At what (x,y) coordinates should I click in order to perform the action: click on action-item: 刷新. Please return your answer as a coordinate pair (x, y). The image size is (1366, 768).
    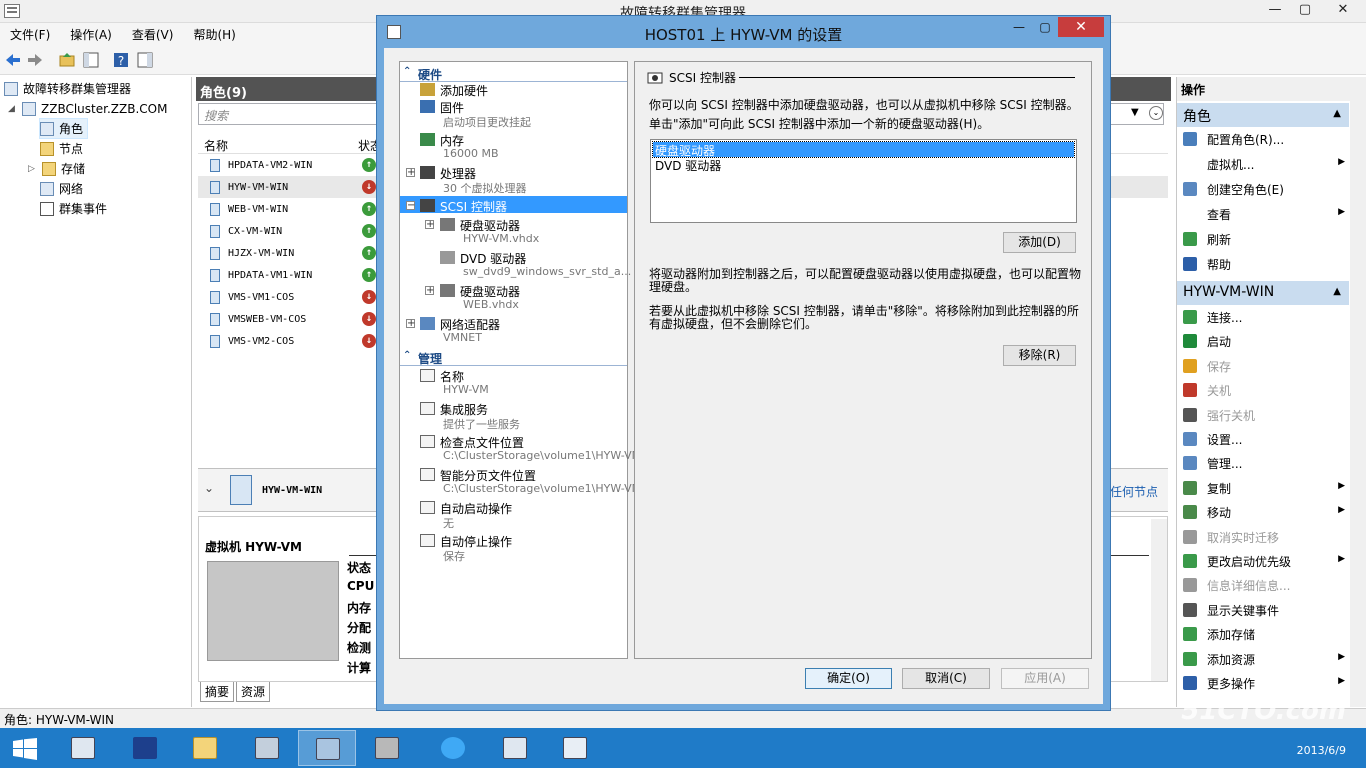
    Looking at the image, I should click on (1263, 239).